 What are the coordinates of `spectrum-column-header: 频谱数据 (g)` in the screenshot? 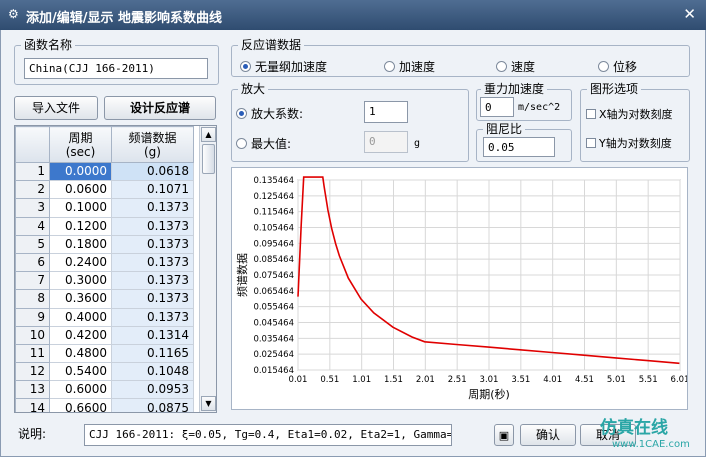 It's located at (152, 144).